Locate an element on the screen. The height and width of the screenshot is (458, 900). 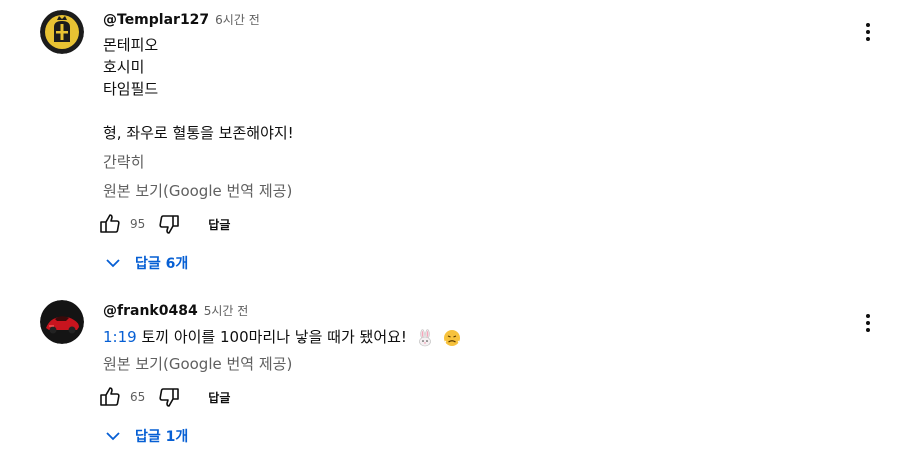
replies-count-label: 답글 1개 is located at coordinates (162, 437).